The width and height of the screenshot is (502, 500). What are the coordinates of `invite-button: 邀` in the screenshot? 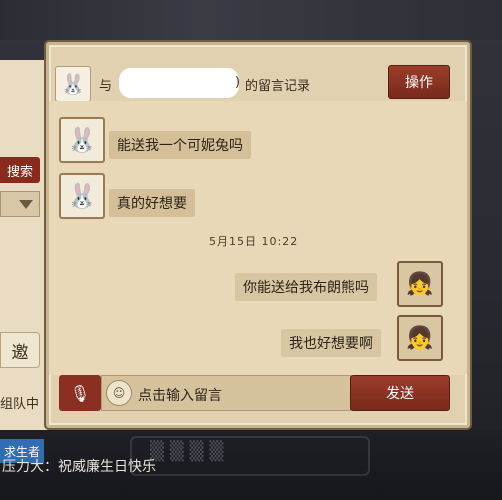 It's located at (20, 350).